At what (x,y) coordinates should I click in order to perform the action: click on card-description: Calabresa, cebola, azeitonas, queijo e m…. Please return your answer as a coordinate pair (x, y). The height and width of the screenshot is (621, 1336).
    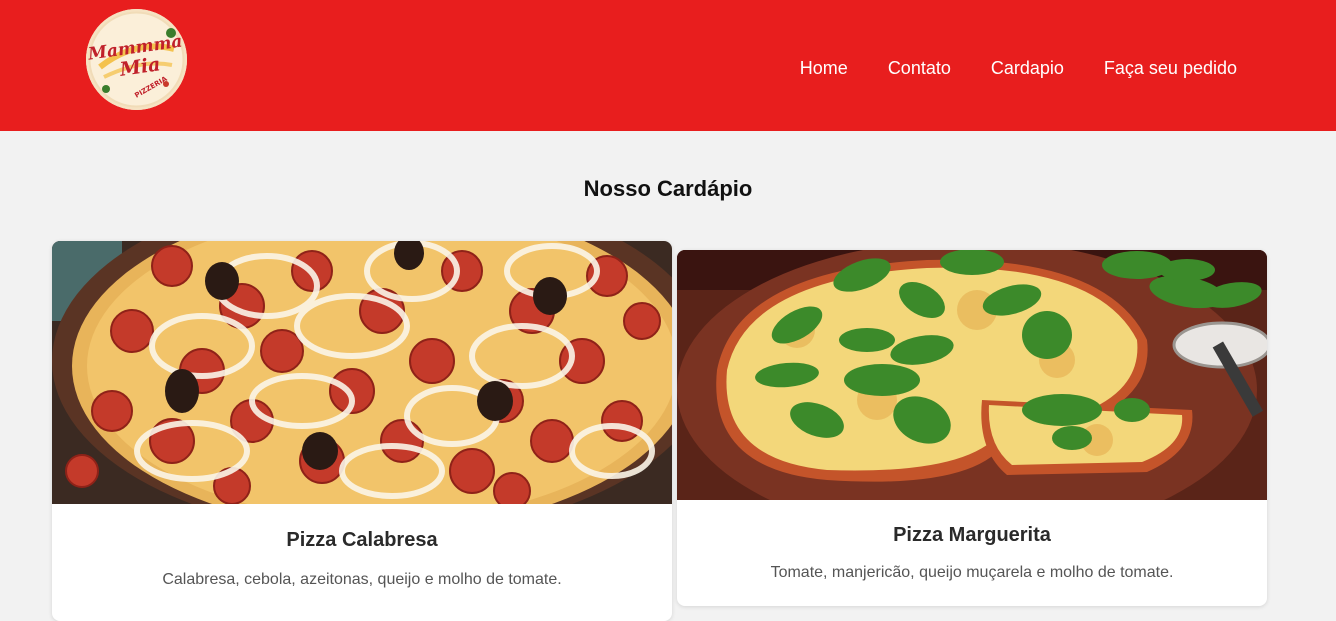
    Looking at the image, I should click on (362, 579).